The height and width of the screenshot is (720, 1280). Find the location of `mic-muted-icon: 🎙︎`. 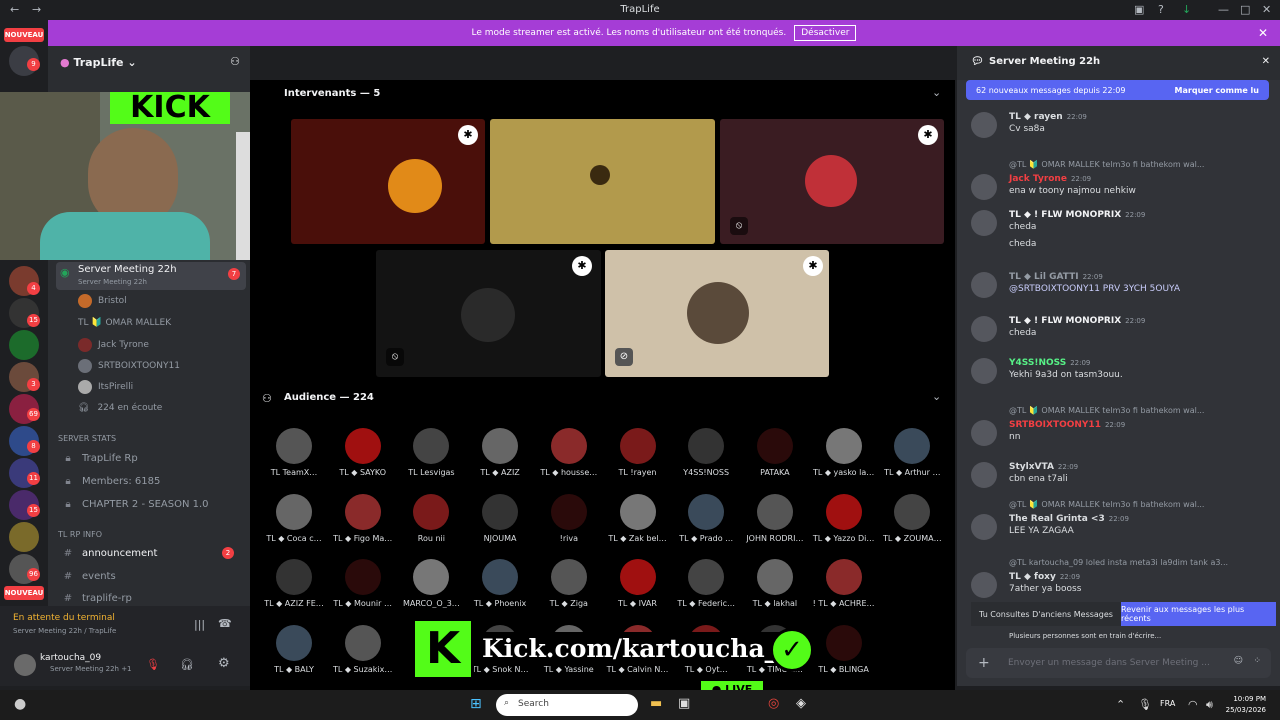

mic-muted-icon: 🎙︎ is located at coordinates (153, 664).